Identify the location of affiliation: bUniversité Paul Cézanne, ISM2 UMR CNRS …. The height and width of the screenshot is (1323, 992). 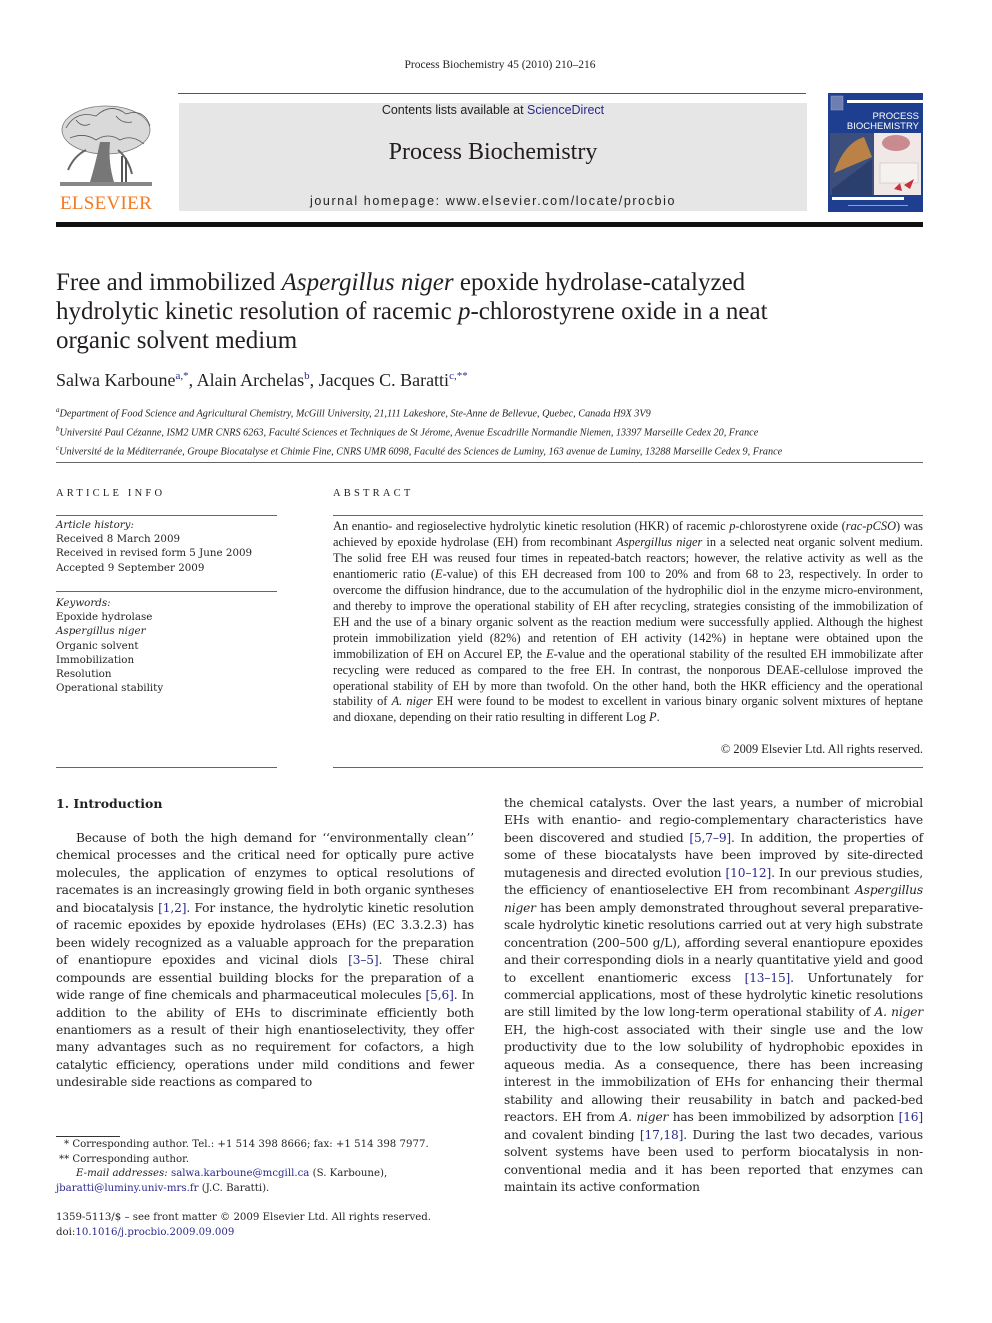
(407, 431).